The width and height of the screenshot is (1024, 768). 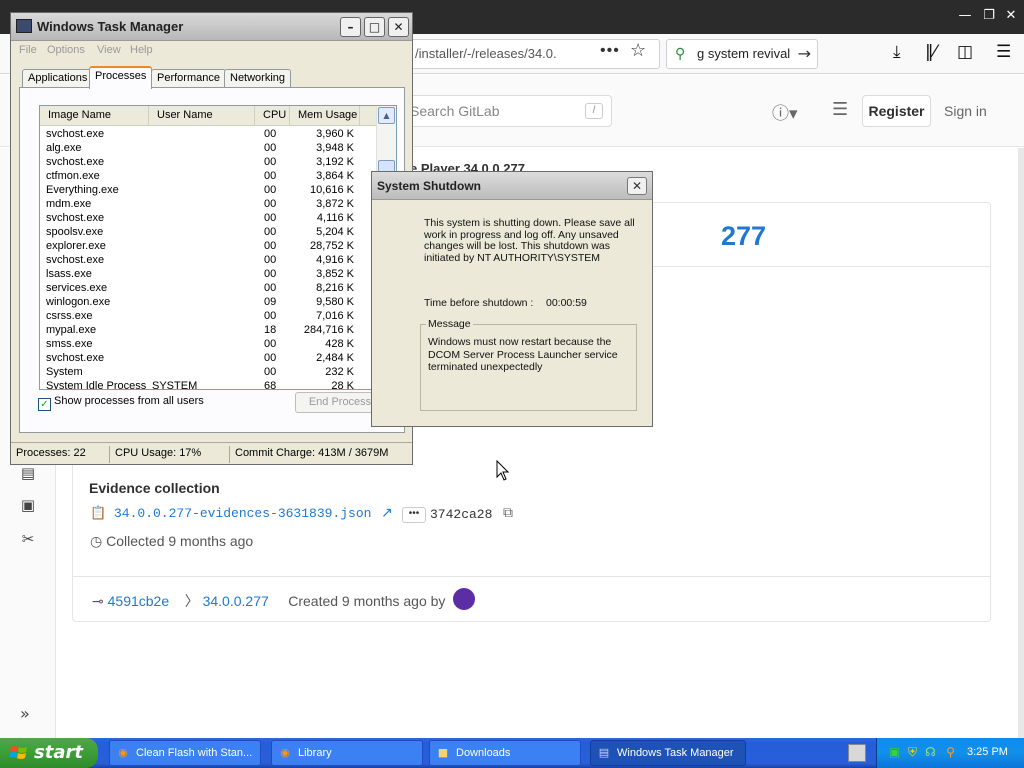 What do you see at coordinates (930, 752) in the screenshot?
I see `usb-icon: ☊` at bounding box center [930, 752].